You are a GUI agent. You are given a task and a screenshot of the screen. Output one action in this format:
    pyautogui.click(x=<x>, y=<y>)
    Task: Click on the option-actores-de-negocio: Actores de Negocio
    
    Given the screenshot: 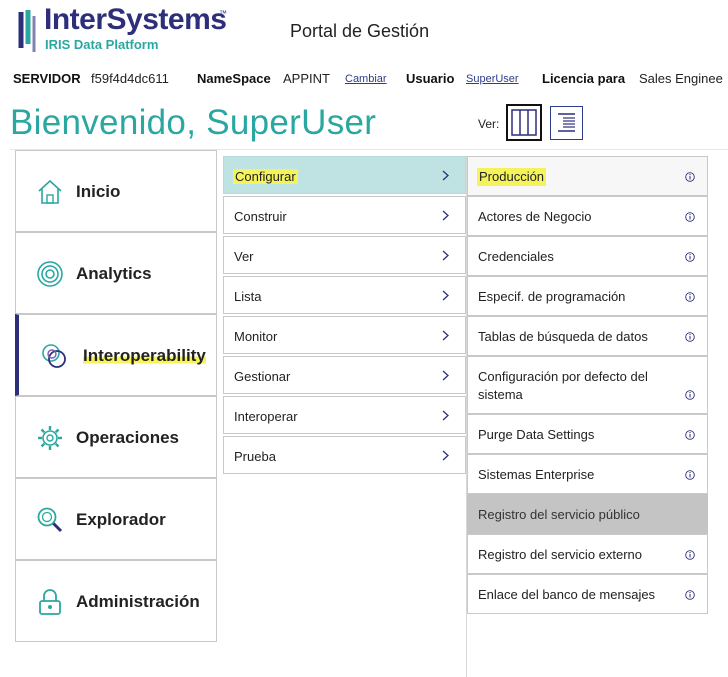 What is the action you would take?
    pyautogui.click(x=587, y=216)
    